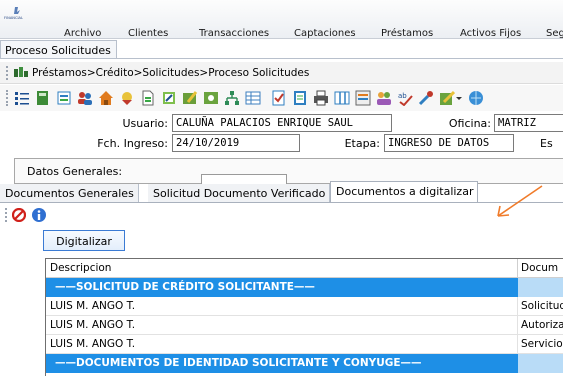  Describe the element at coordinates (211, 98) in the screenshot. I see `process-icon` at that location.